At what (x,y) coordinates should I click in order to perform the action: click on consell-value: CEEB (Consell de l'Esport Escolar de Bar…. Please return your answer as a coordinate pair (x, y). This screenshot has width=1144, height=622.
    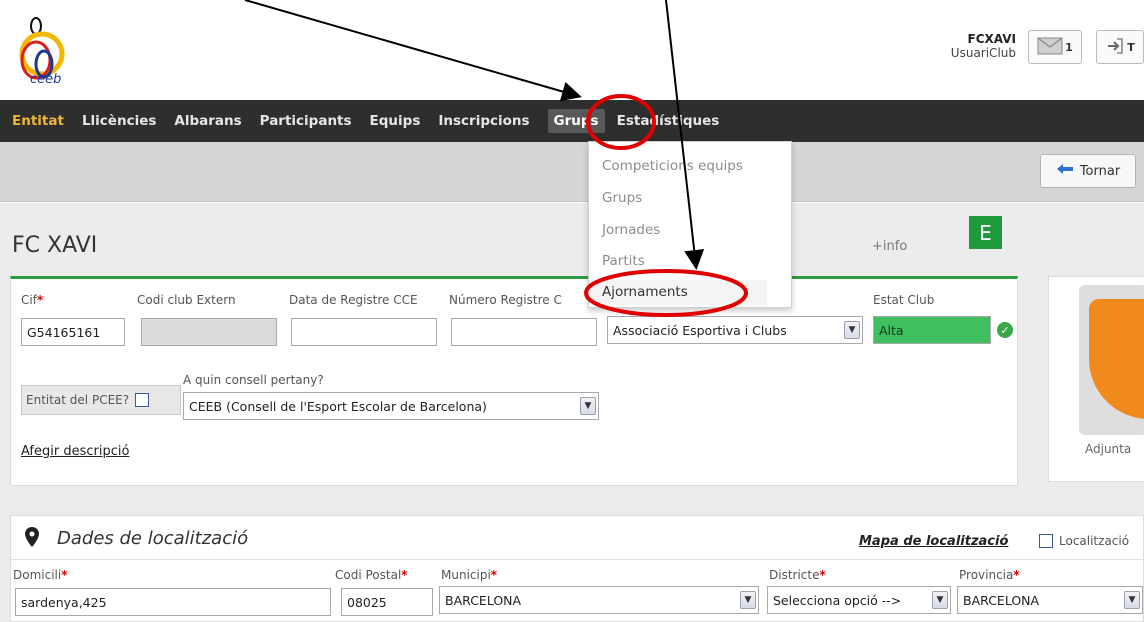
    Looking at the image, I should click on (338, 406).